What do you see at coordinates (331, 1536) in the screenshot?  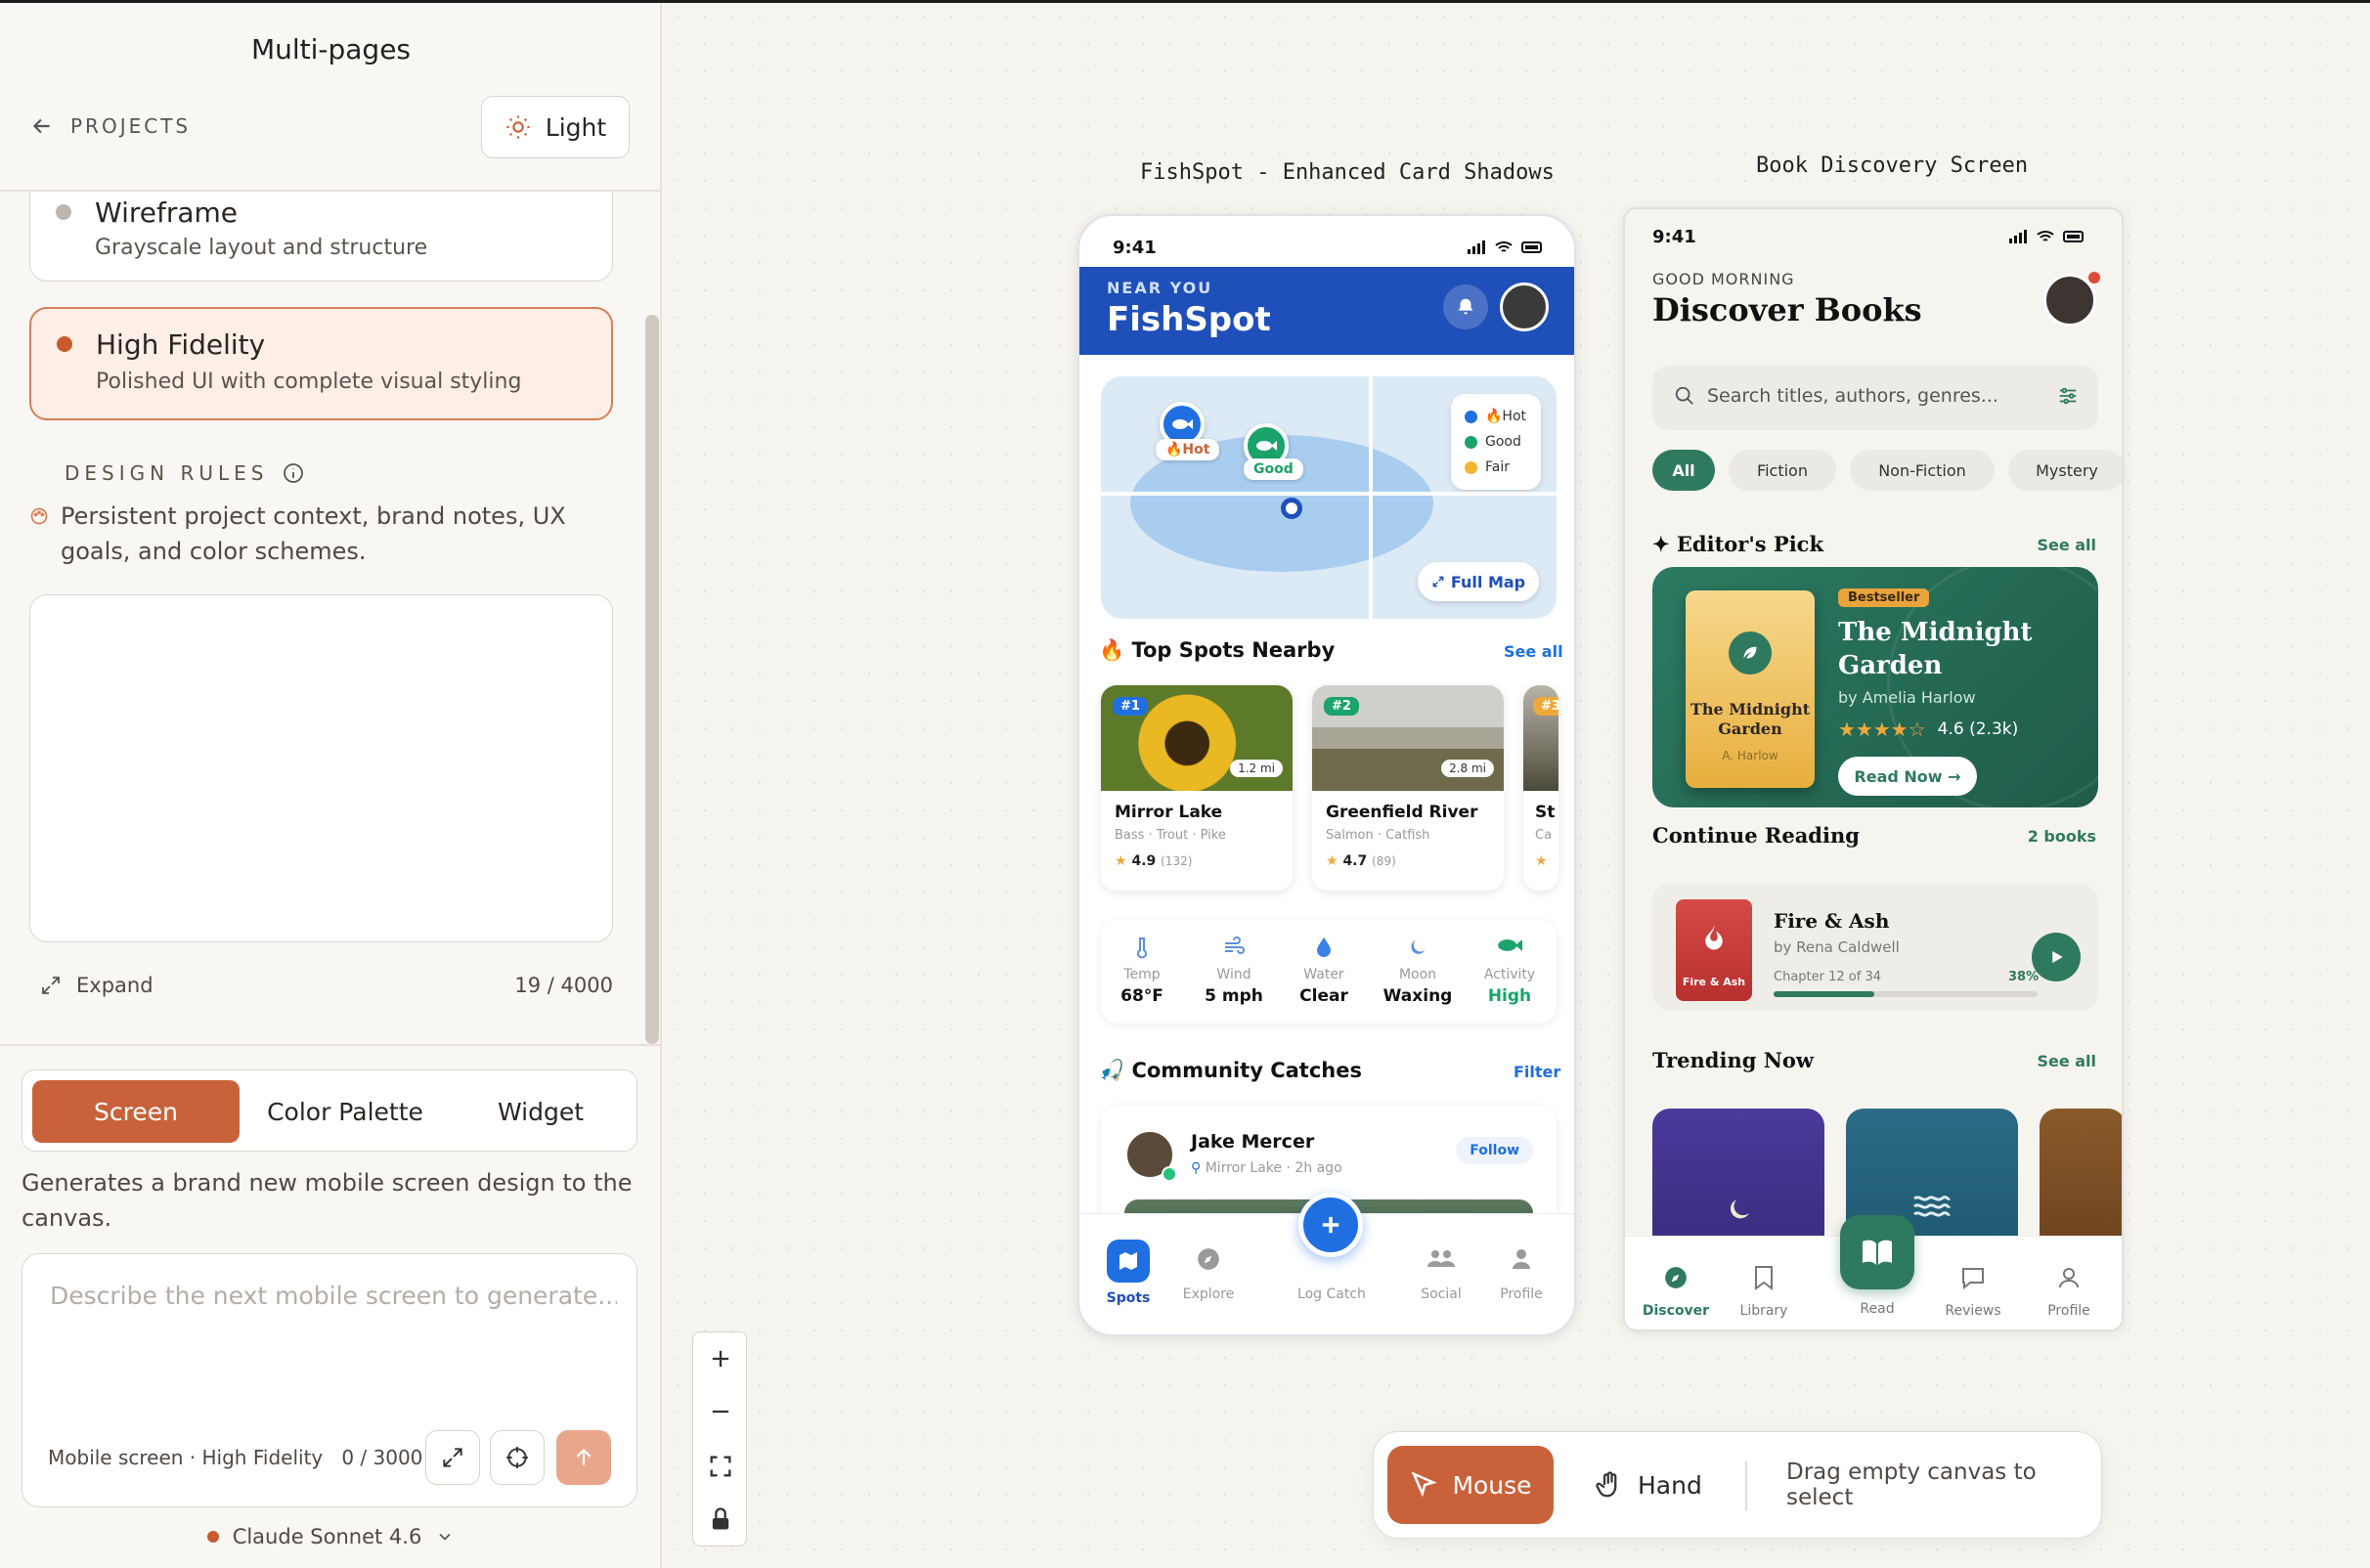 I see `model-selector: Claude Sonnet 4.6` at bounding box center [331, 1536].